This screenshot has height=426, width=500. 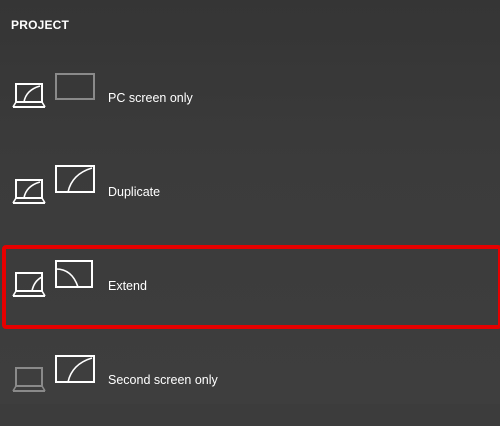 What do you see at coordinates (53, 90) in the screenshot?
I see `pc-screen-only-icon` at bounding box center [53, 90].